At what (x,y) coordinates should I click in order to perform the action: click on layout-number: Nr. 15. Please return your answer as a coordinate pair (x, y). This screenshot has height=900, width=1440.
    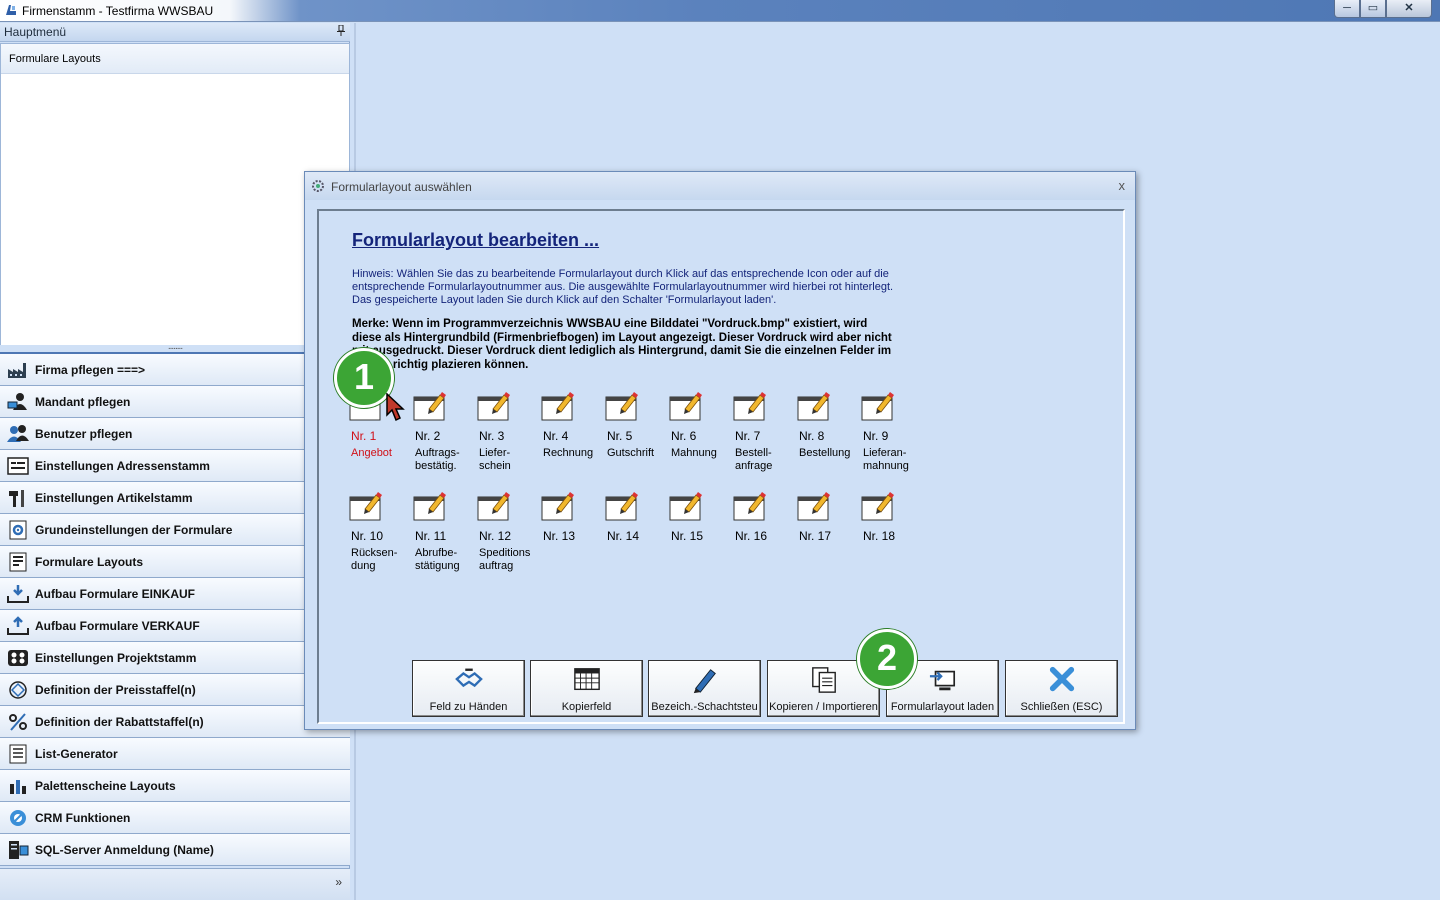
    Looking at the image, I should click on (687, 536).